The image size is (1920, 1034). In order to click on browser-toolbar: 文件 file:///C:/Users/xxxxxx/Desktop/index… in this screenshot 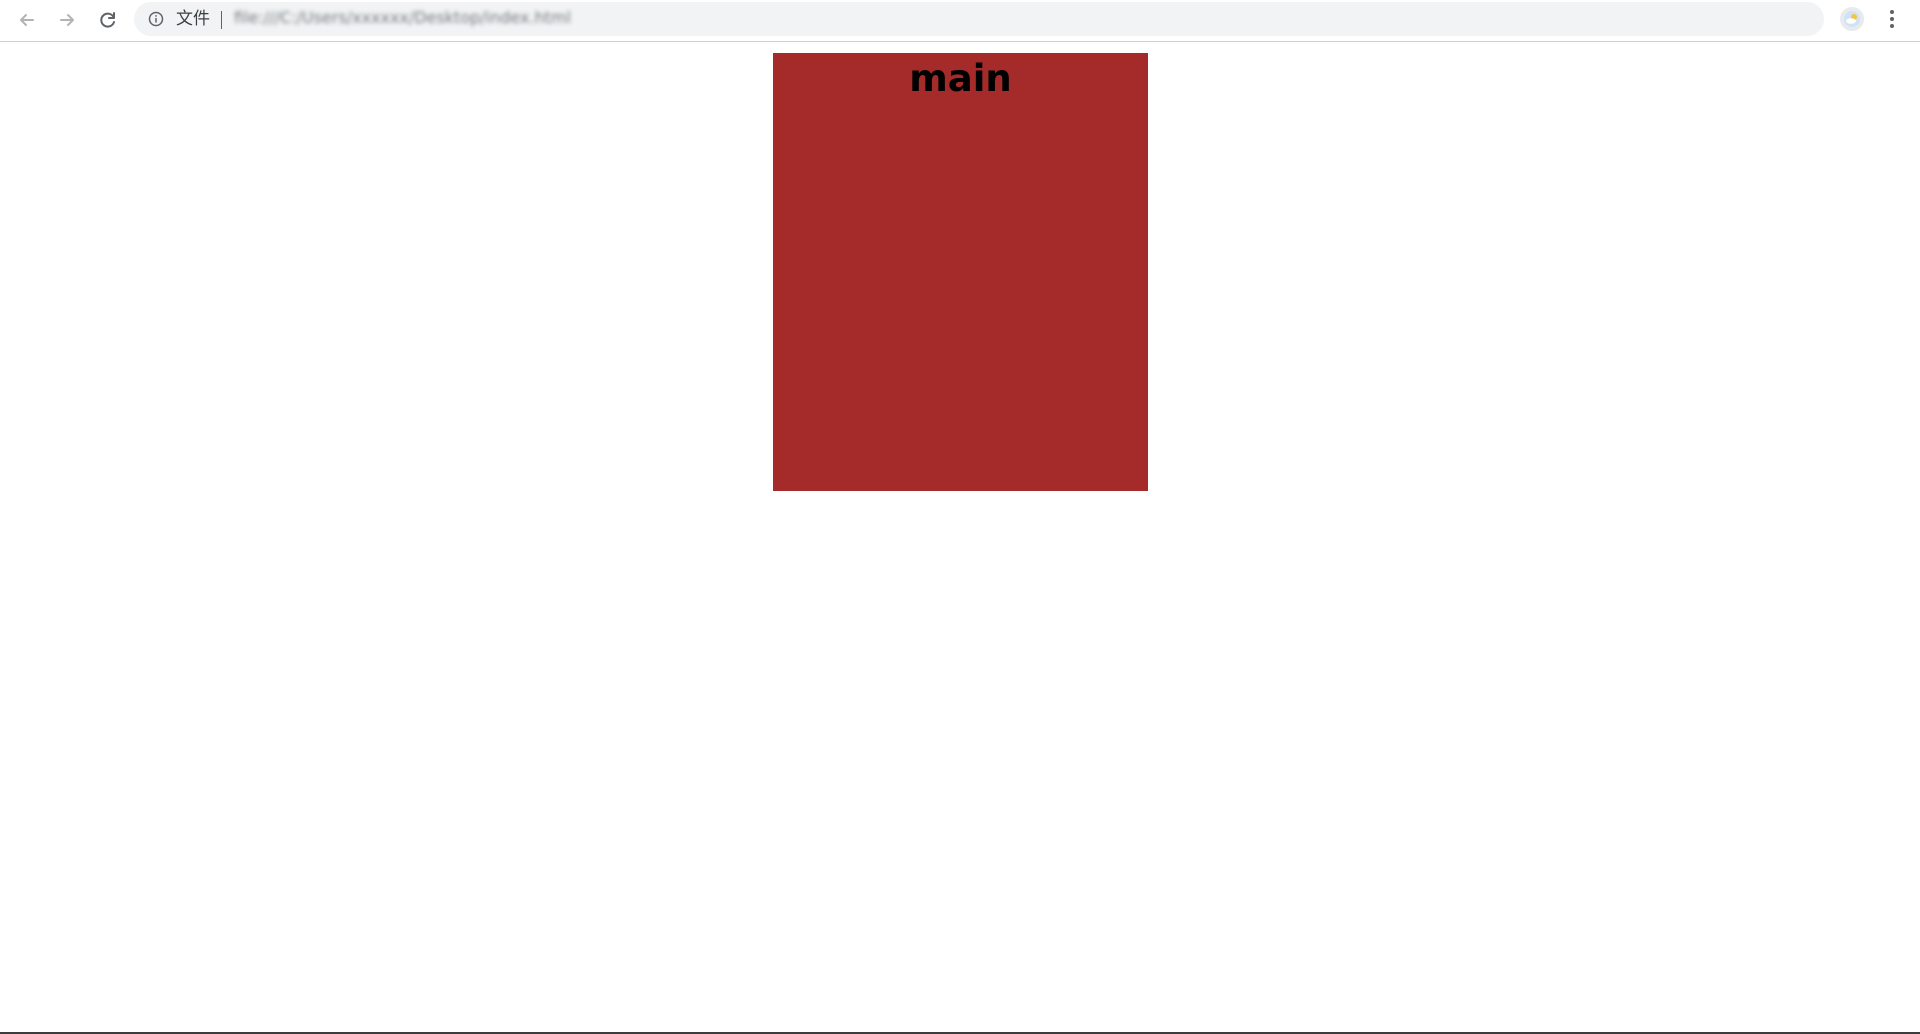, I will do `click(960, 21)`.